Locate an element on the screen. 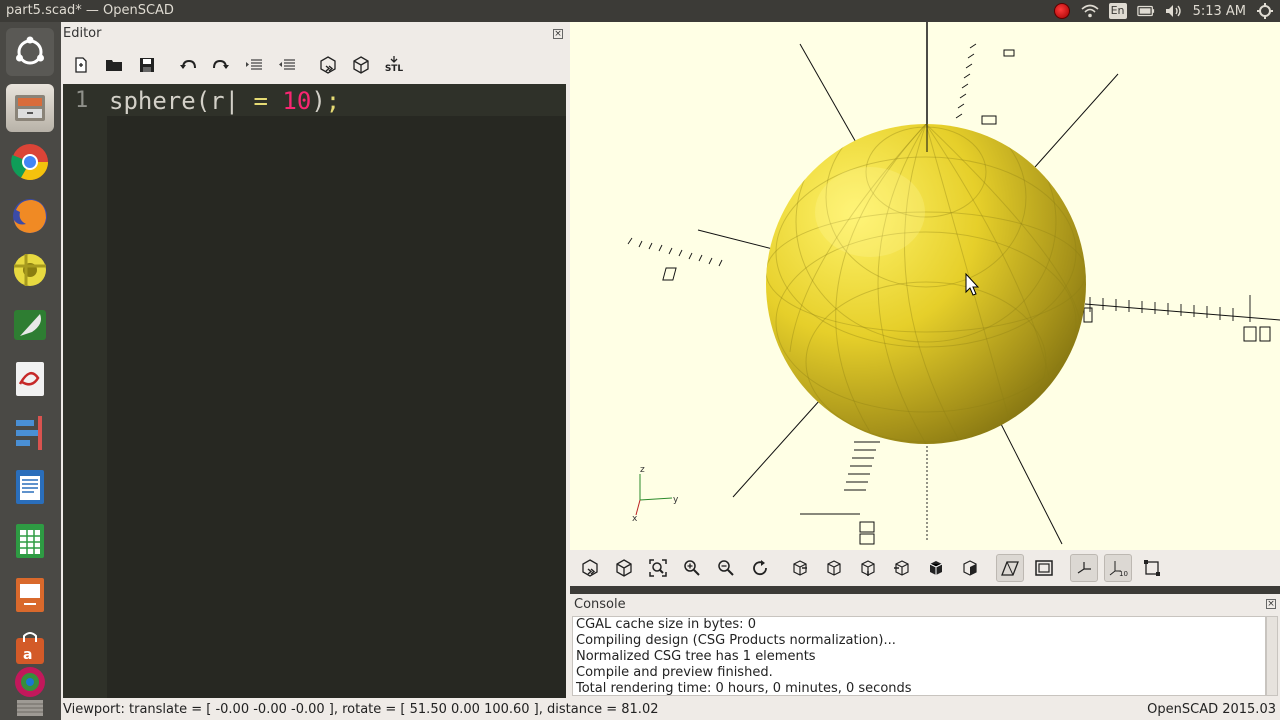  branch-icon is located at coordinates (30, 432).